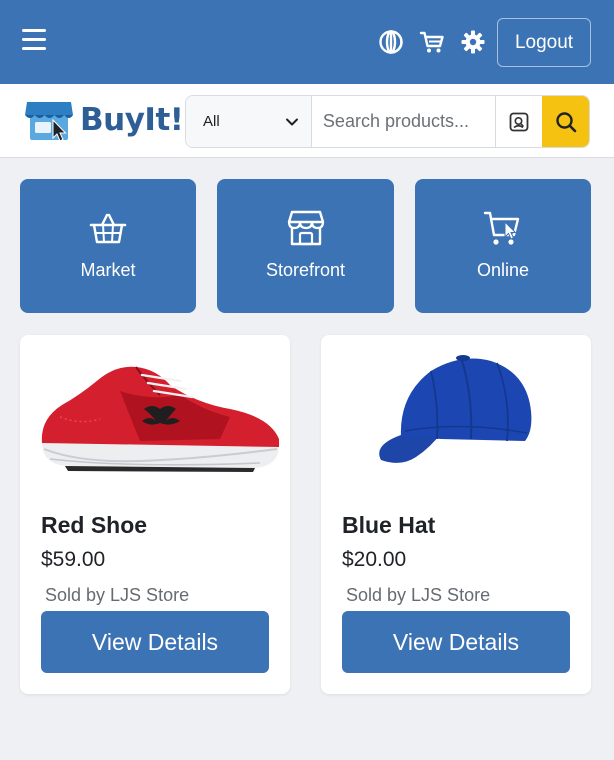 This screenshot has height=760, width=614. What do you see at coordinates (388, 525) in the screenshot?
I see `product-name: Blue Hat` at bounding box center [388, 525].